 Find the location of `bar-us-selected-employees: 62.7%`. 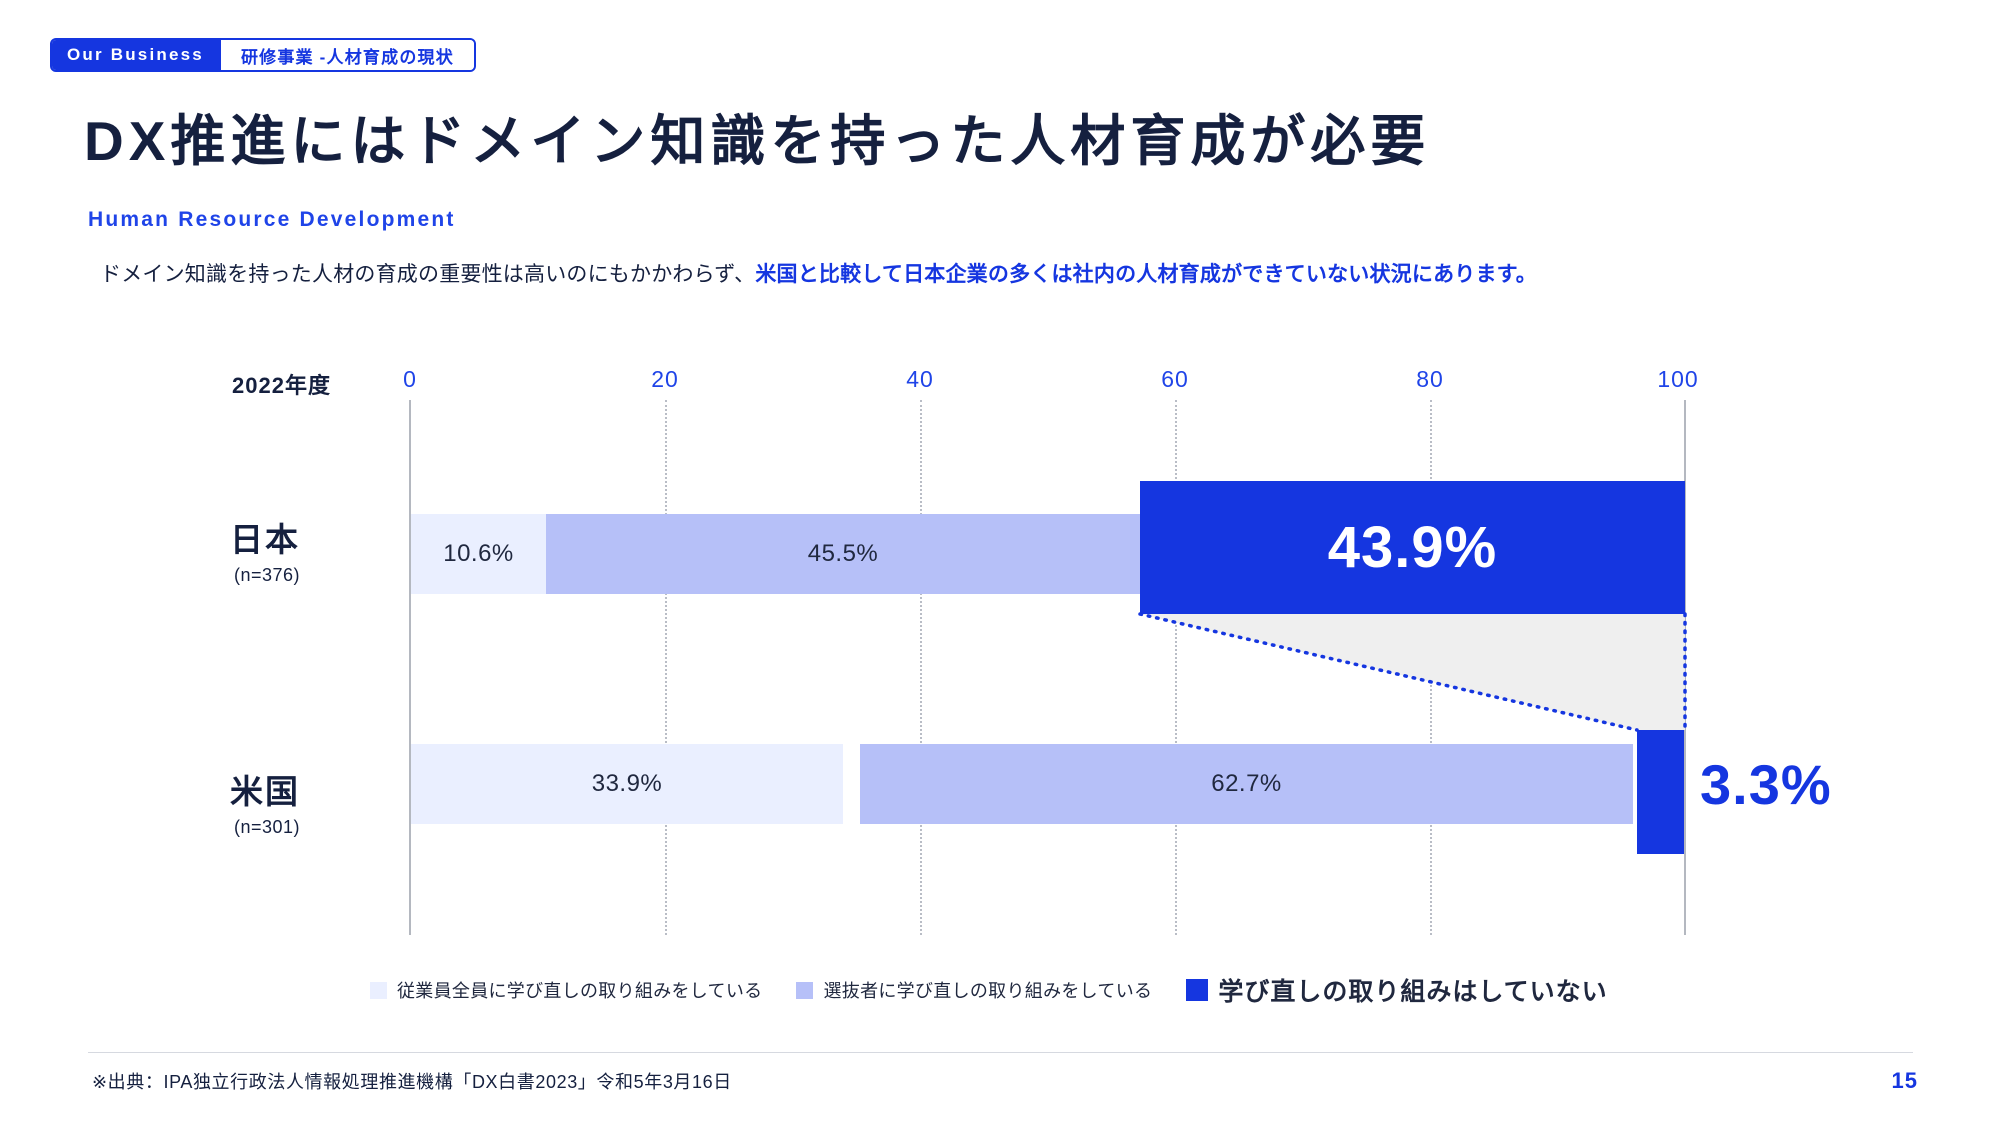

bar-us-selected-employees: 62.7% is located at coordinates (1246, 784).